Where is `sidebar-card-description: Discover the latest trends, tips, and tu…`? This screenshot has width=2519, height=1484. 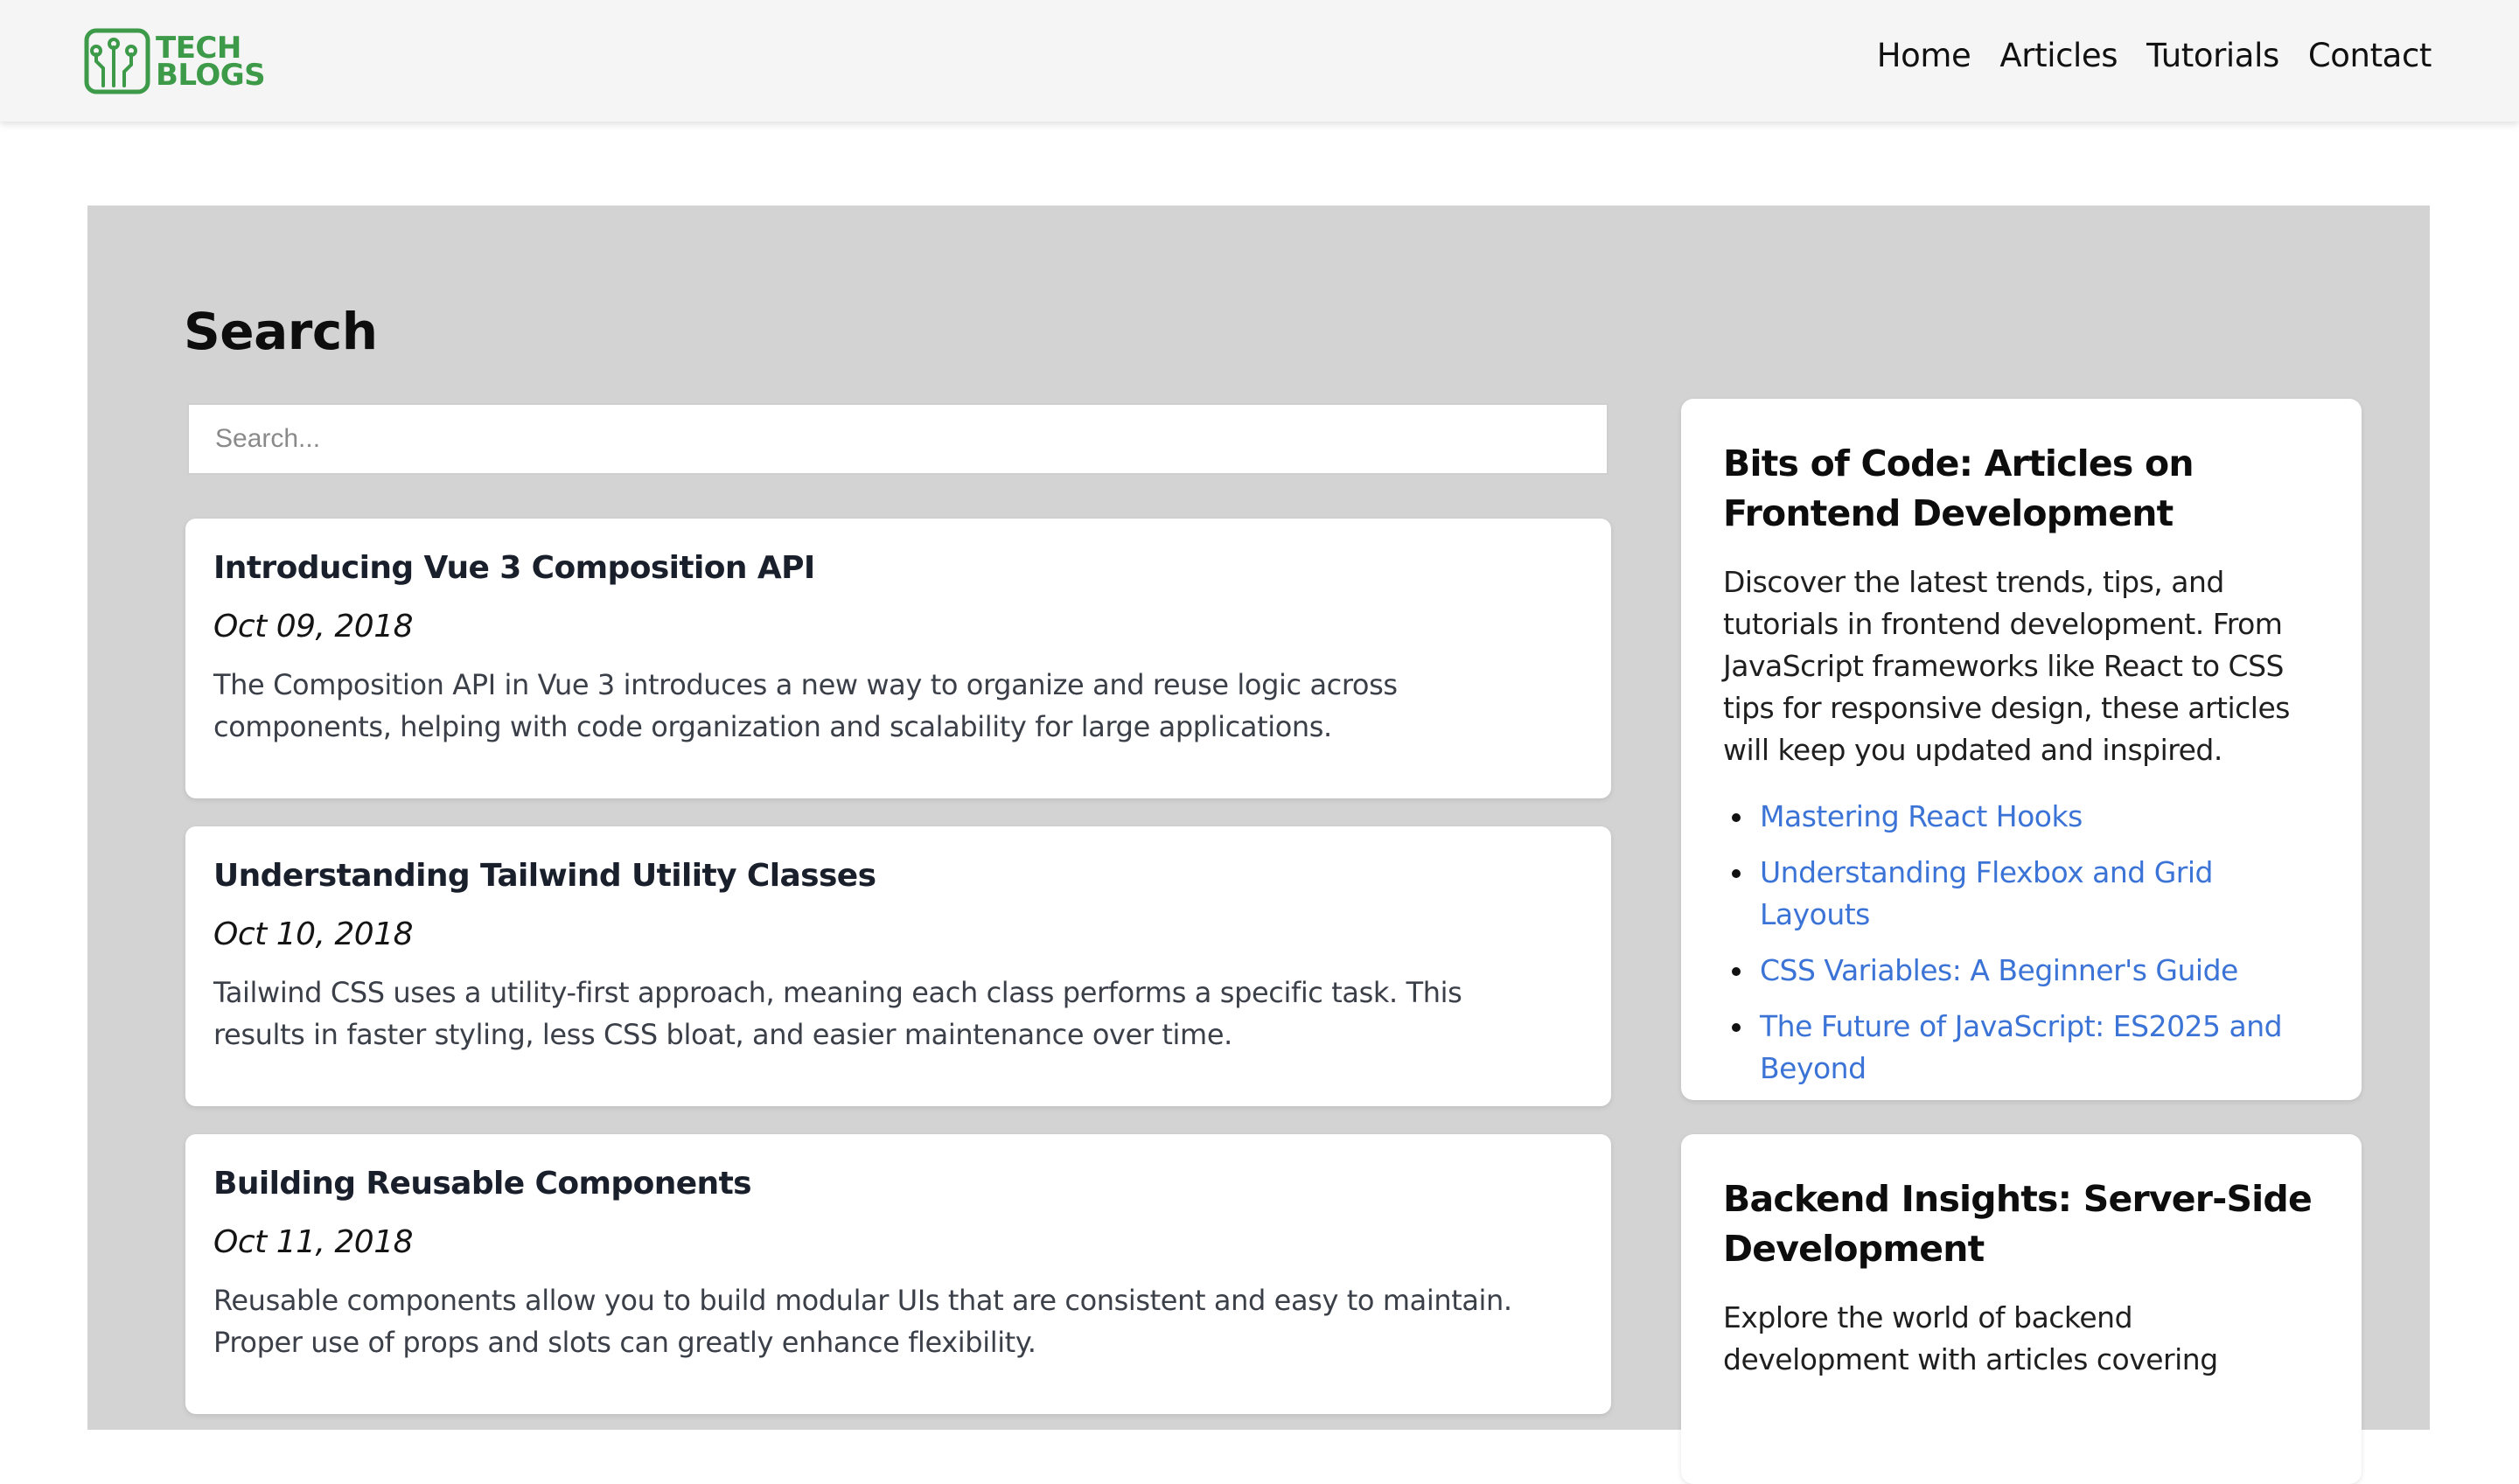 sidebar-card-description: Discover the latest trends, tips, and tu… is located at coordinates (2006, 666).